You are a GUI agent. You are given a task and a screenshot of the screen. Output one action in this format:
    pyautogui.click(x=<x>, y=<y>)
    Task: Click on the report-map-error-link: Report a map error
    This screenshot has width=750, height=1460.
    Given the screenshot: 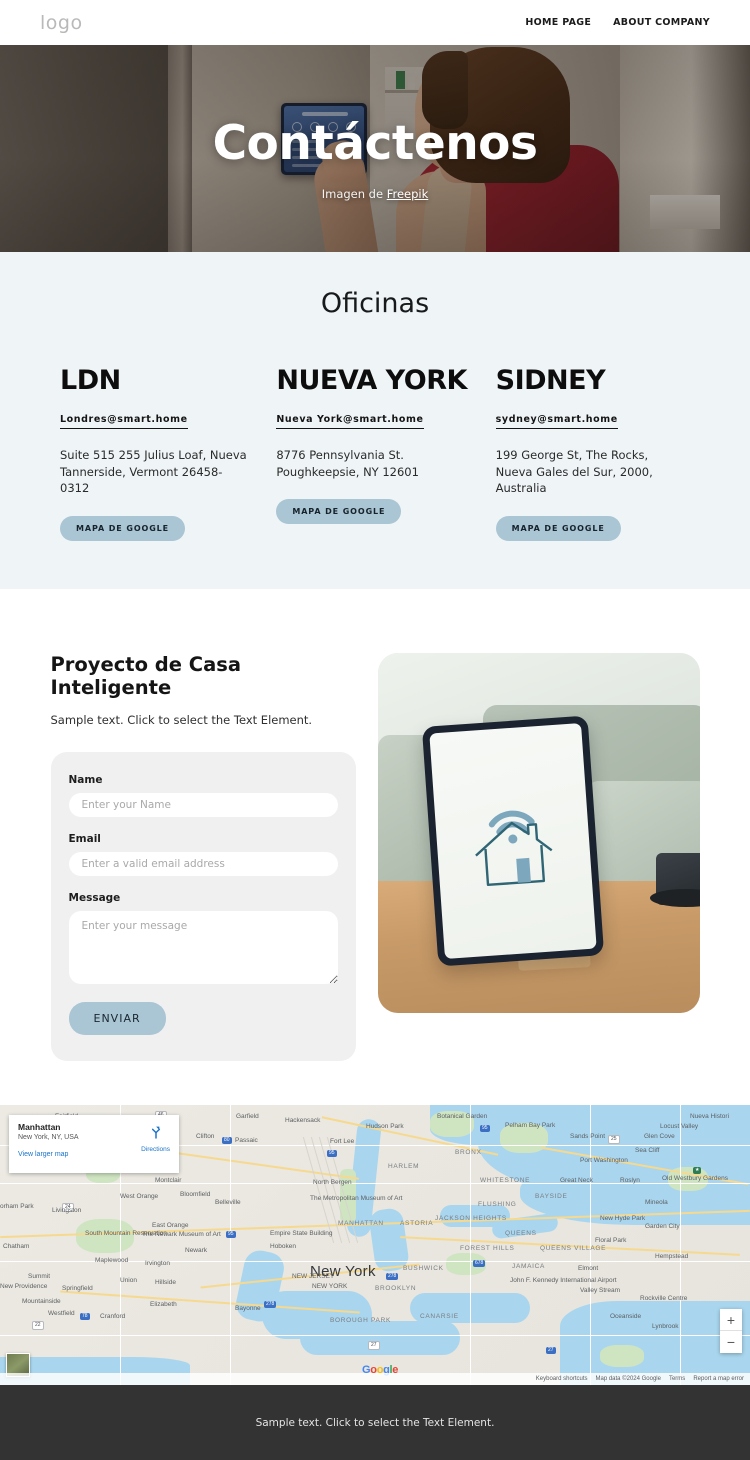 What is the action you would take?
    pyautogui.click(x=718, y=1379)
    